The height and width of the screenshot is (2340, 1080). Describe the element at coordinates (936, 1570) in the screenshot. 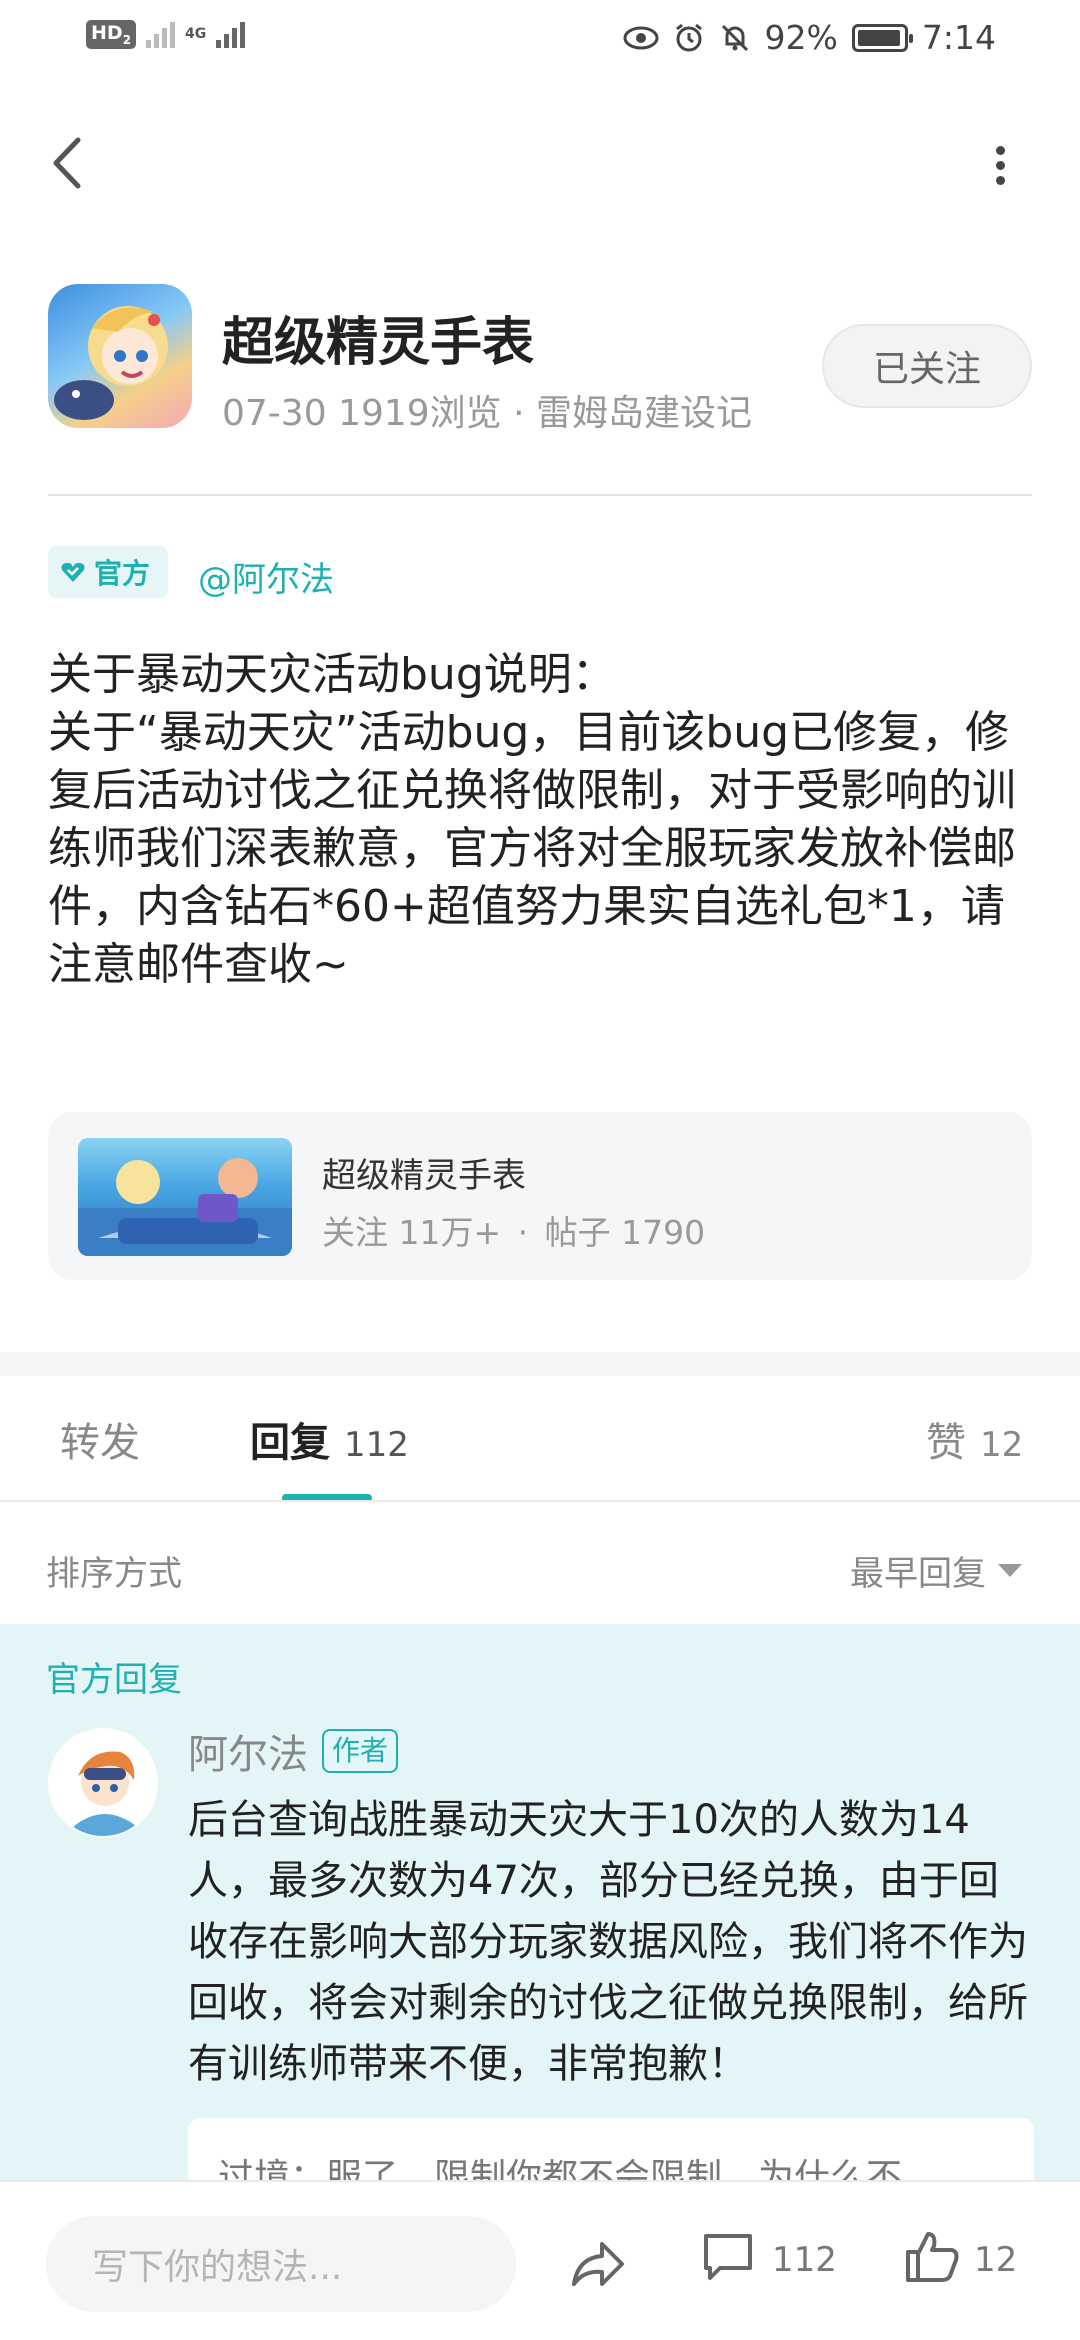

I see `sort-dropdown: 最早回复` at that location.